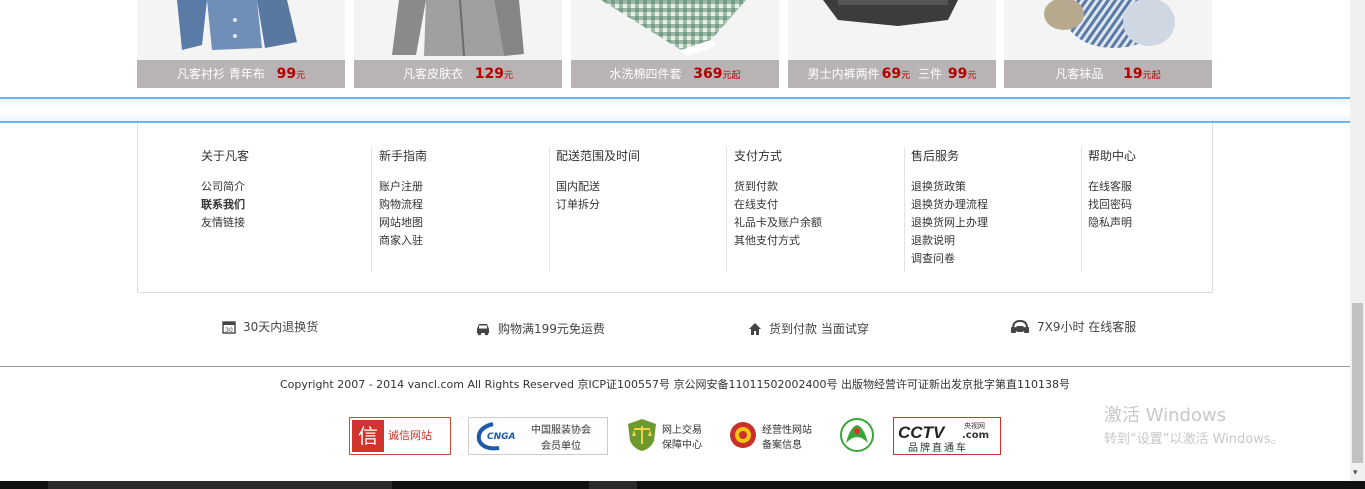  Describe the element at coordinates (843, 74) in the screenshot. I see `product-name: 男士内裤两件` at that location.